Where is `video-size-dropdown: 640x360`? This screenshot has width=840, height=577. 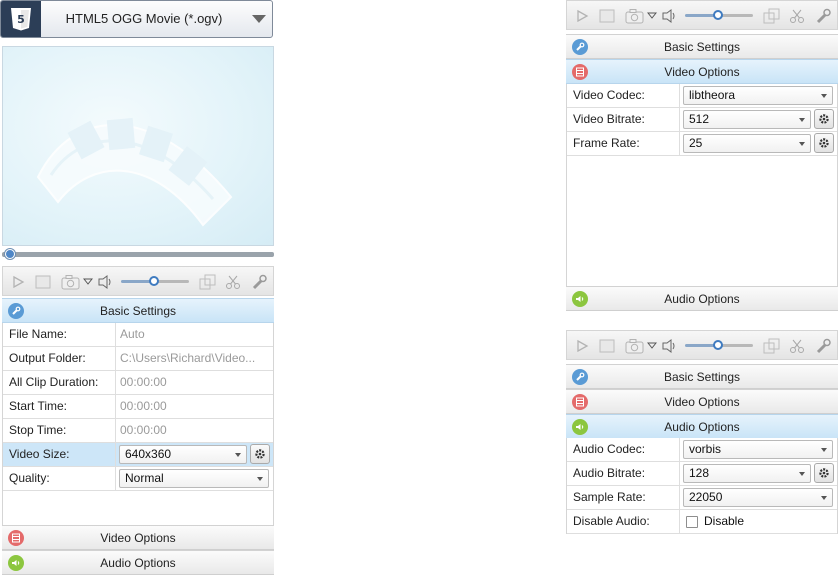
video-size-dropdown: 640x360 is located at coordinates (183, 454).